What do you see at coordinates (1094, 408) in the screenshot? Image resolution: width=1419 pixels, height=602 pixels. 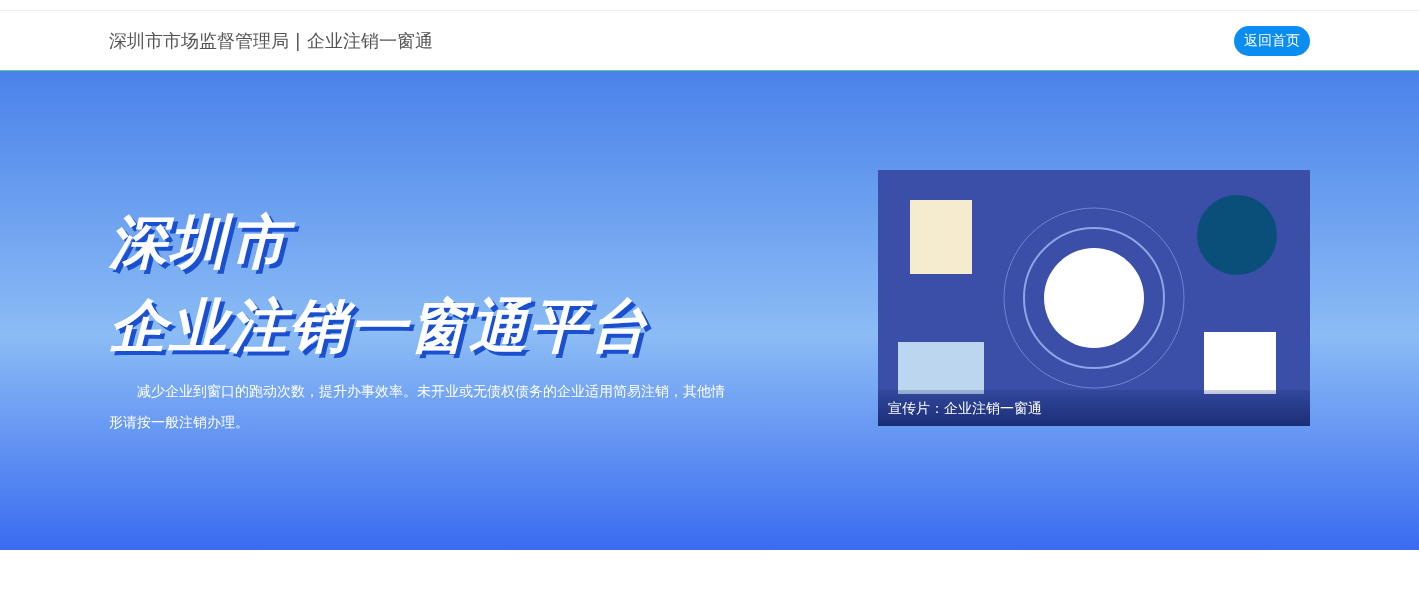 I see `video-caption: 宣传片：企业注销一窗通` at bounding box center [1094, 408].